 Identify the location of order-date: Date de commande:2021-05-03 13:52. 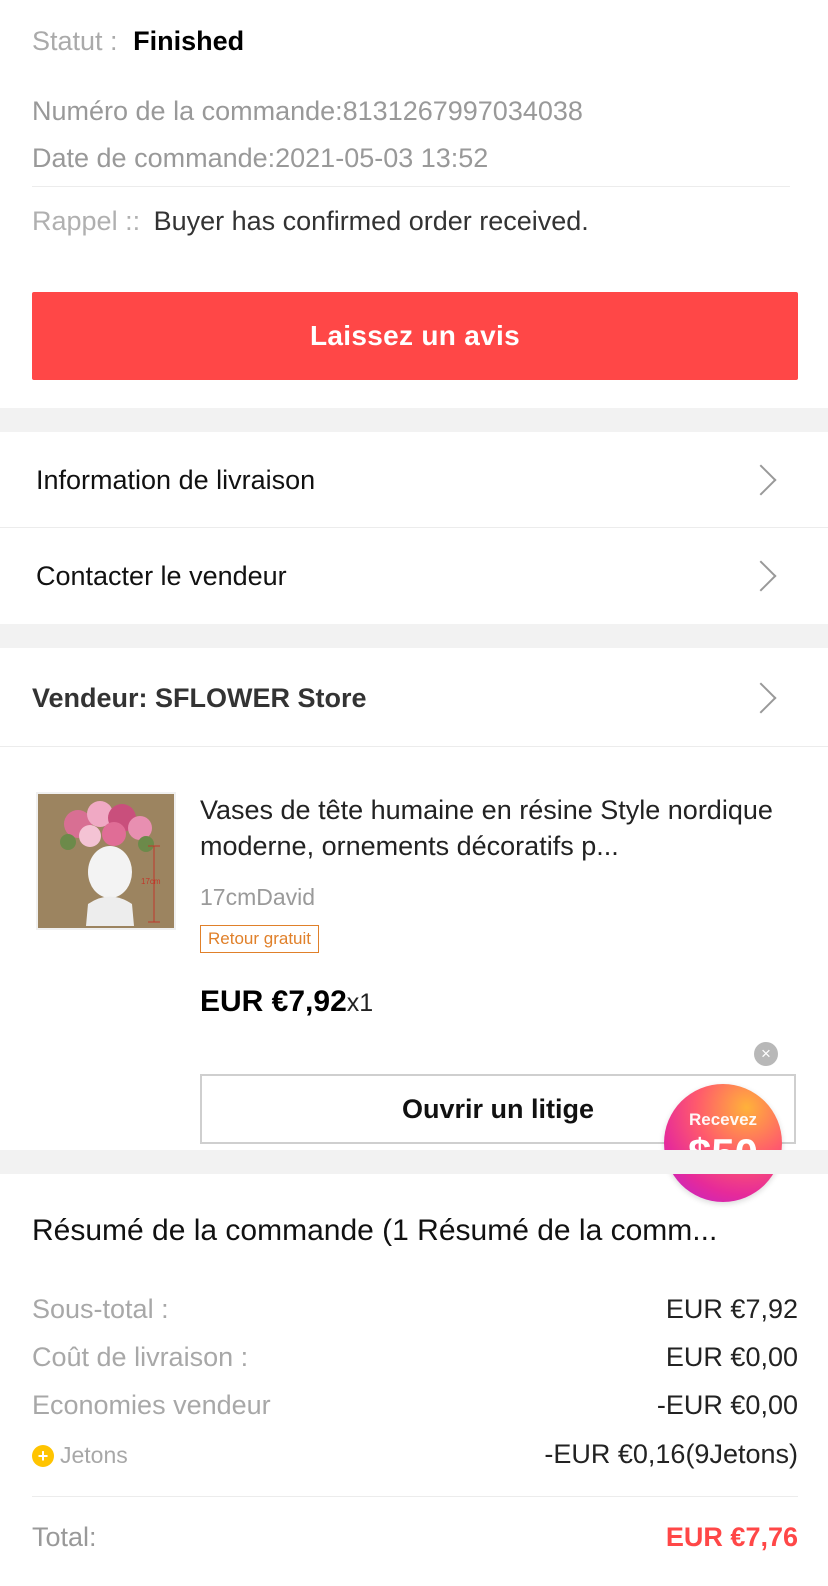
(260, 158).